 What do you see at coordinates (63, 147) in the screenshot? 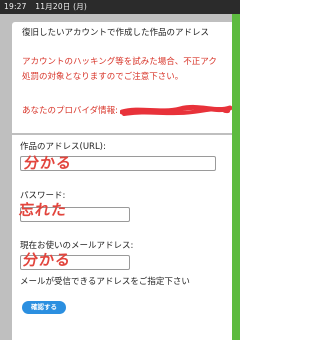
I see `url-label: 作品のアドレス(URL):` at bounding box center [63, 147].